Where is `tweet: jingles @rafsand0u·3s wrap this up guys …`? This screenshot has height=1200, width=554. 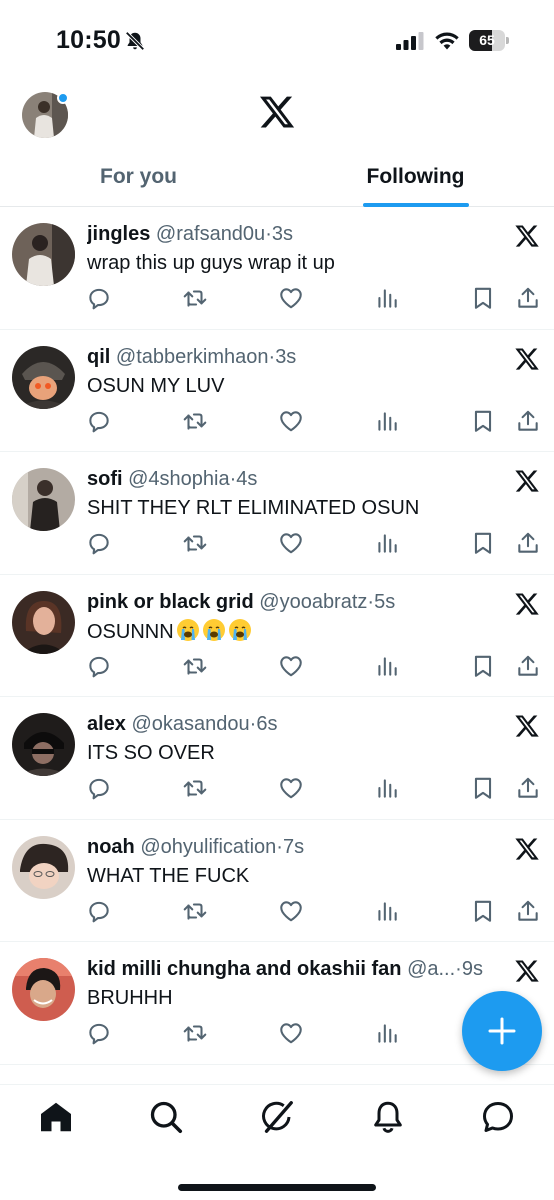 tweet: jingles @rafsand0u·3s wrap this up guys … is located at coordinates (277, 268).